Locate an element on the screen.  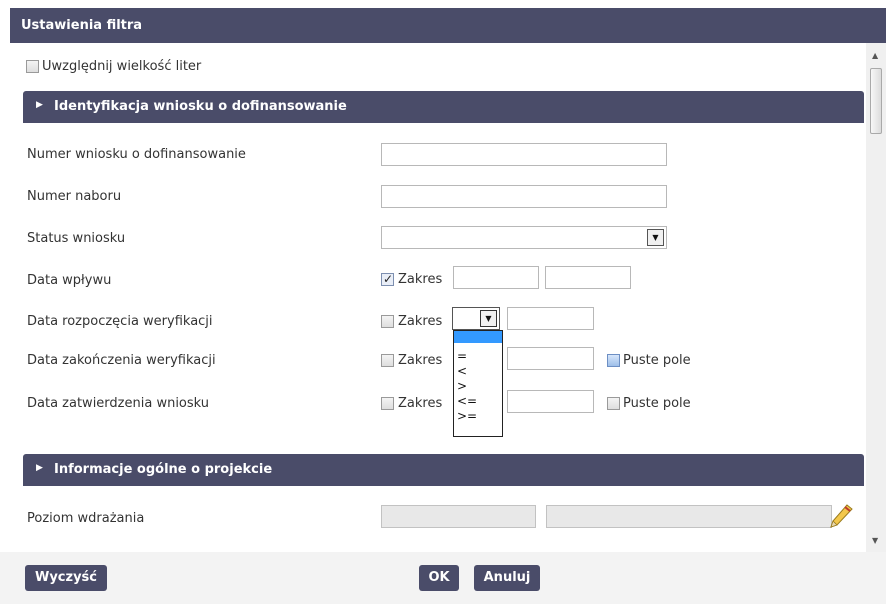
data-zatwierdzenia-value-input is located at coordinates (550, 401).